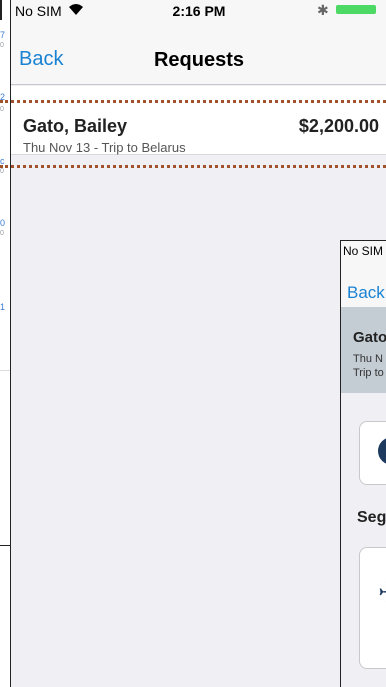 The image size is (386, 687). I want to click on request-trip: Trip to, so click(368, 373).